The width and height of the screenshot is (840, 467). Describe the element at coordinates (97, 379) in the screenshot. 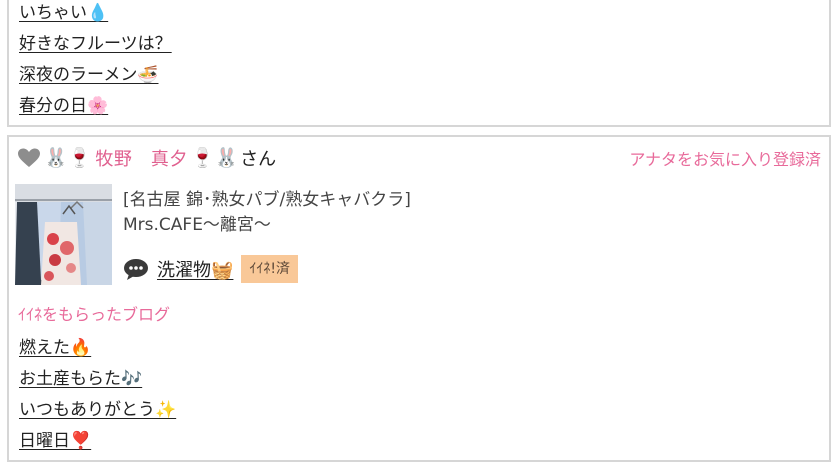

I see `liked-blog-link: お土産もらた🎶` at that location.